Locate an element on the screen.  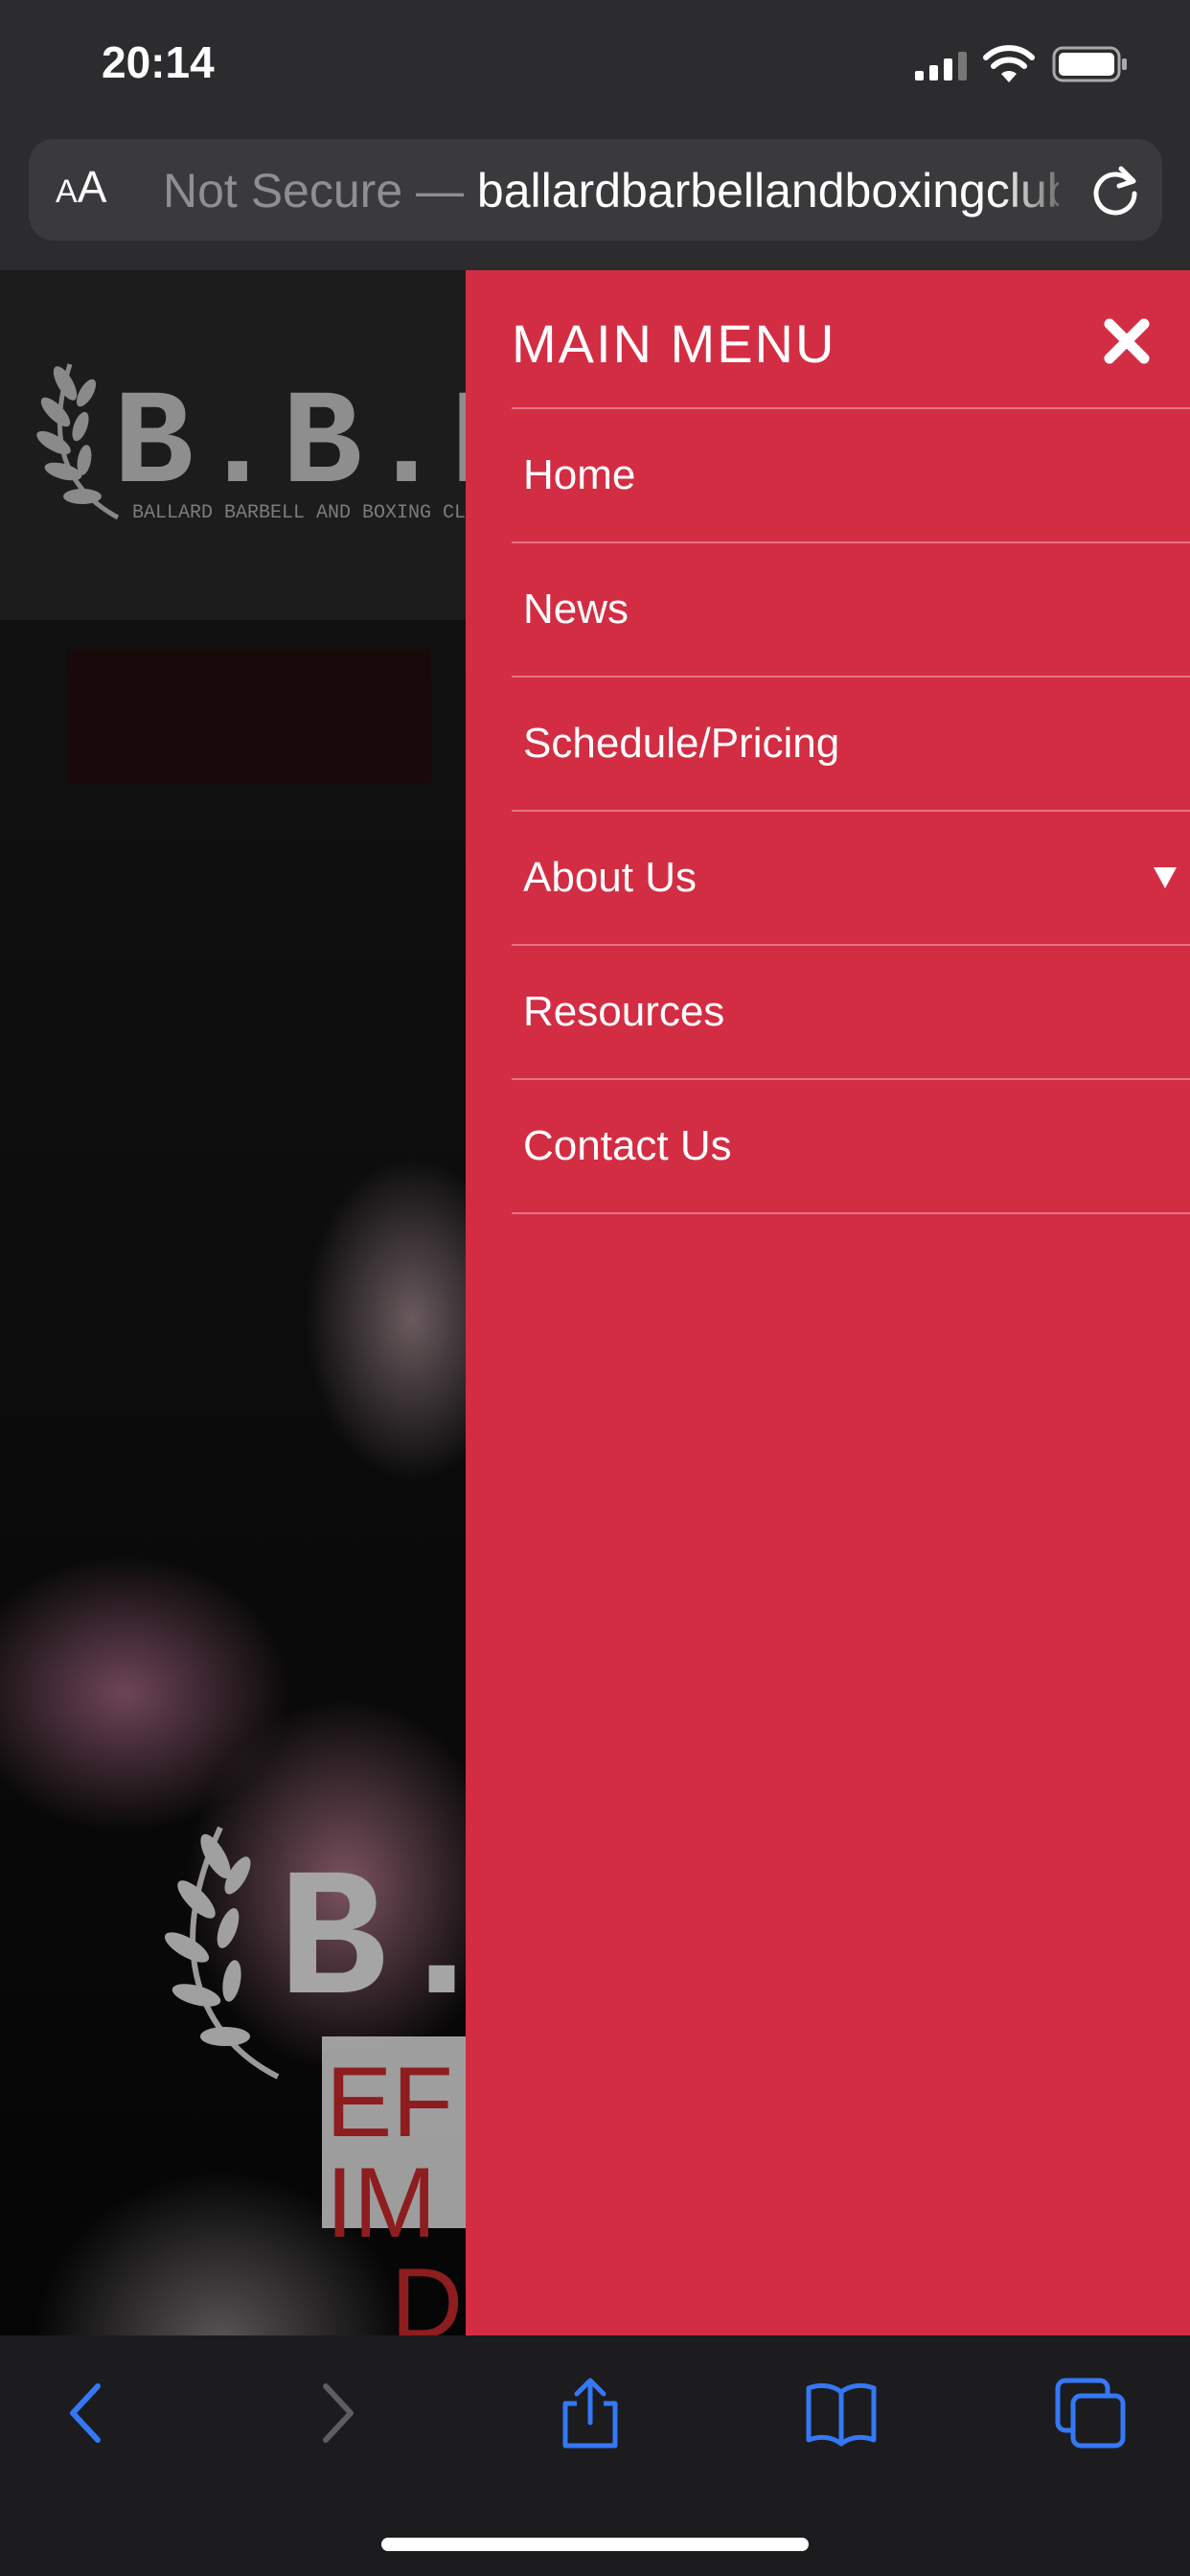
menu-item-label: Schedule/Pricing is located at coordinates (682, 743).